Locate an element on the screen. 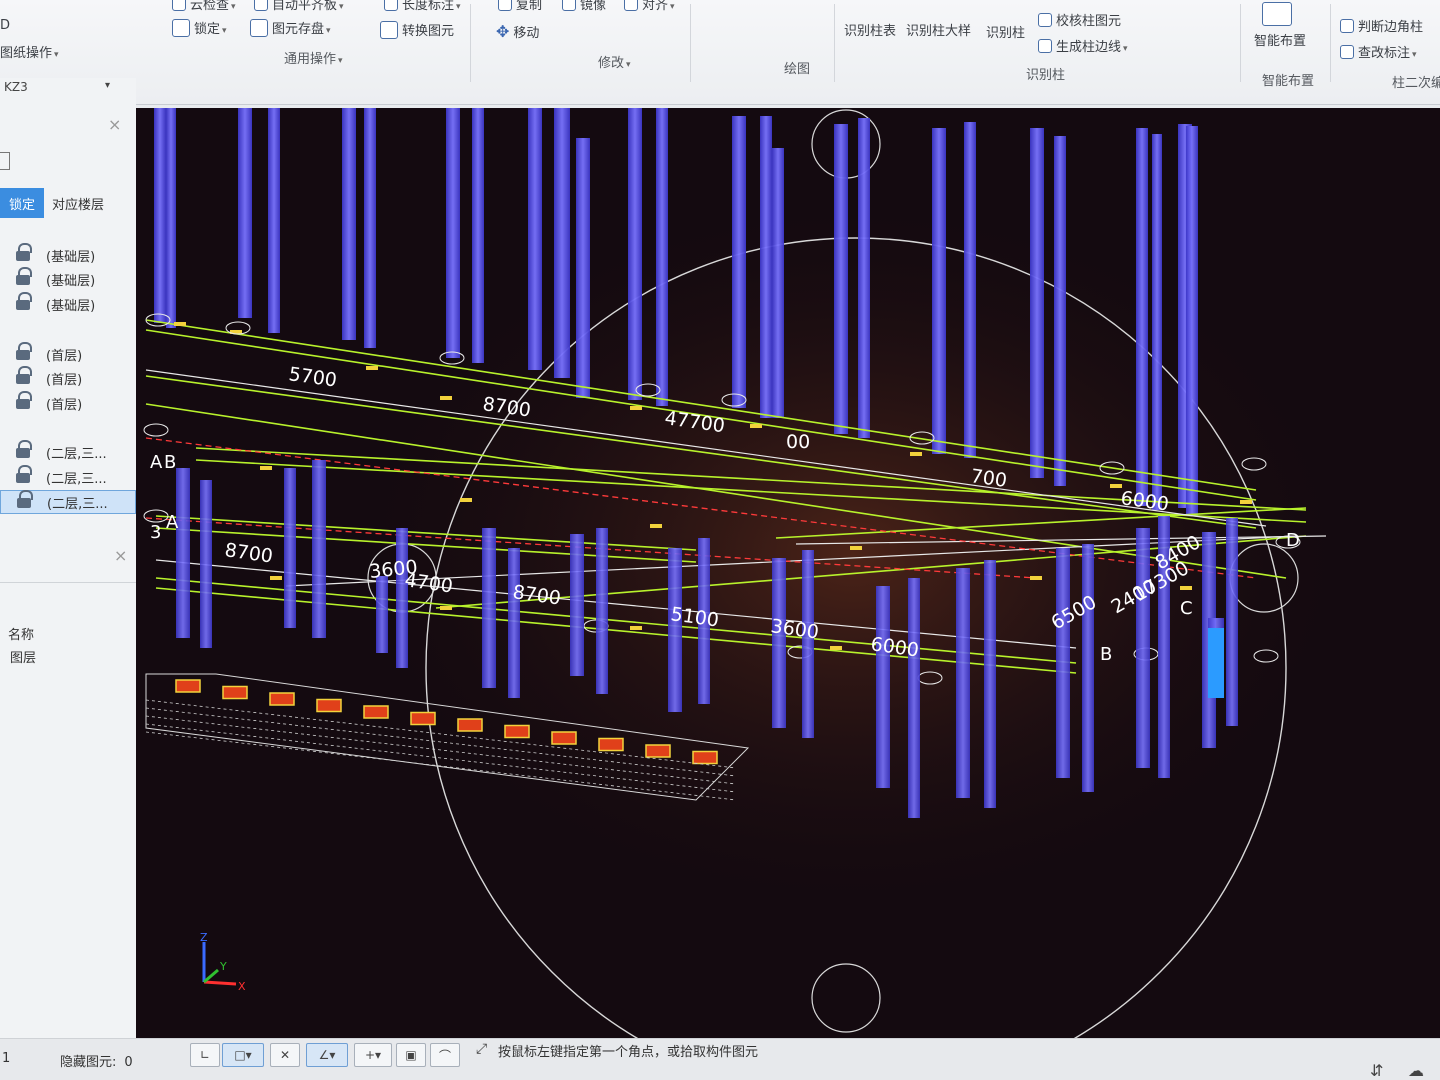 This screenshot has height=1080, width=1440. cross-toggle: ✕ is located at coordinates (285, 1055).